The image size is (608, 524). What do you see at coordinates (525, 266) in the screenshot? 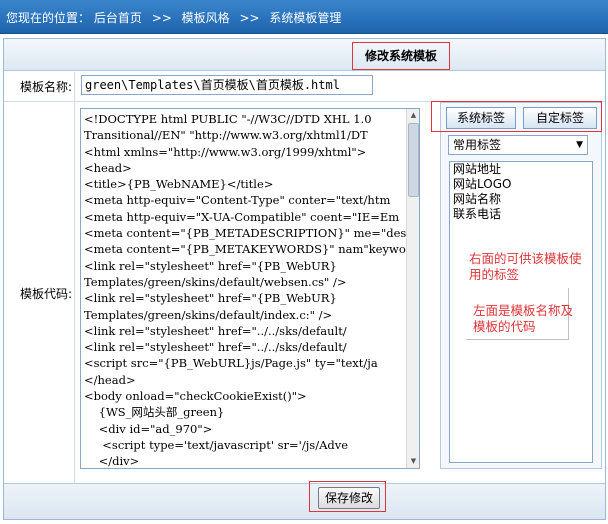
I see `annotation-right-tags: 右面的可供该模板使用的标签` at bounding box center [525, 266].